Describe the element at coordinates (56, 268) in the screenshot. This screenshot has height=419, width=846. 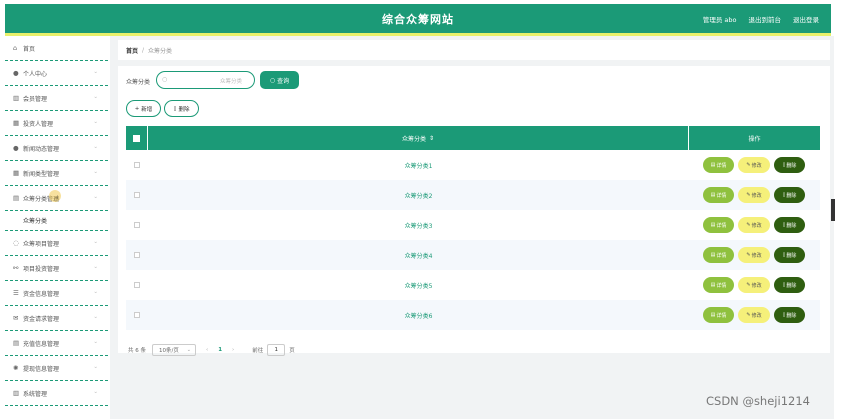
I see `sidebar-item-a1: ⚯ 项目投资管理 ⌄` at that location.